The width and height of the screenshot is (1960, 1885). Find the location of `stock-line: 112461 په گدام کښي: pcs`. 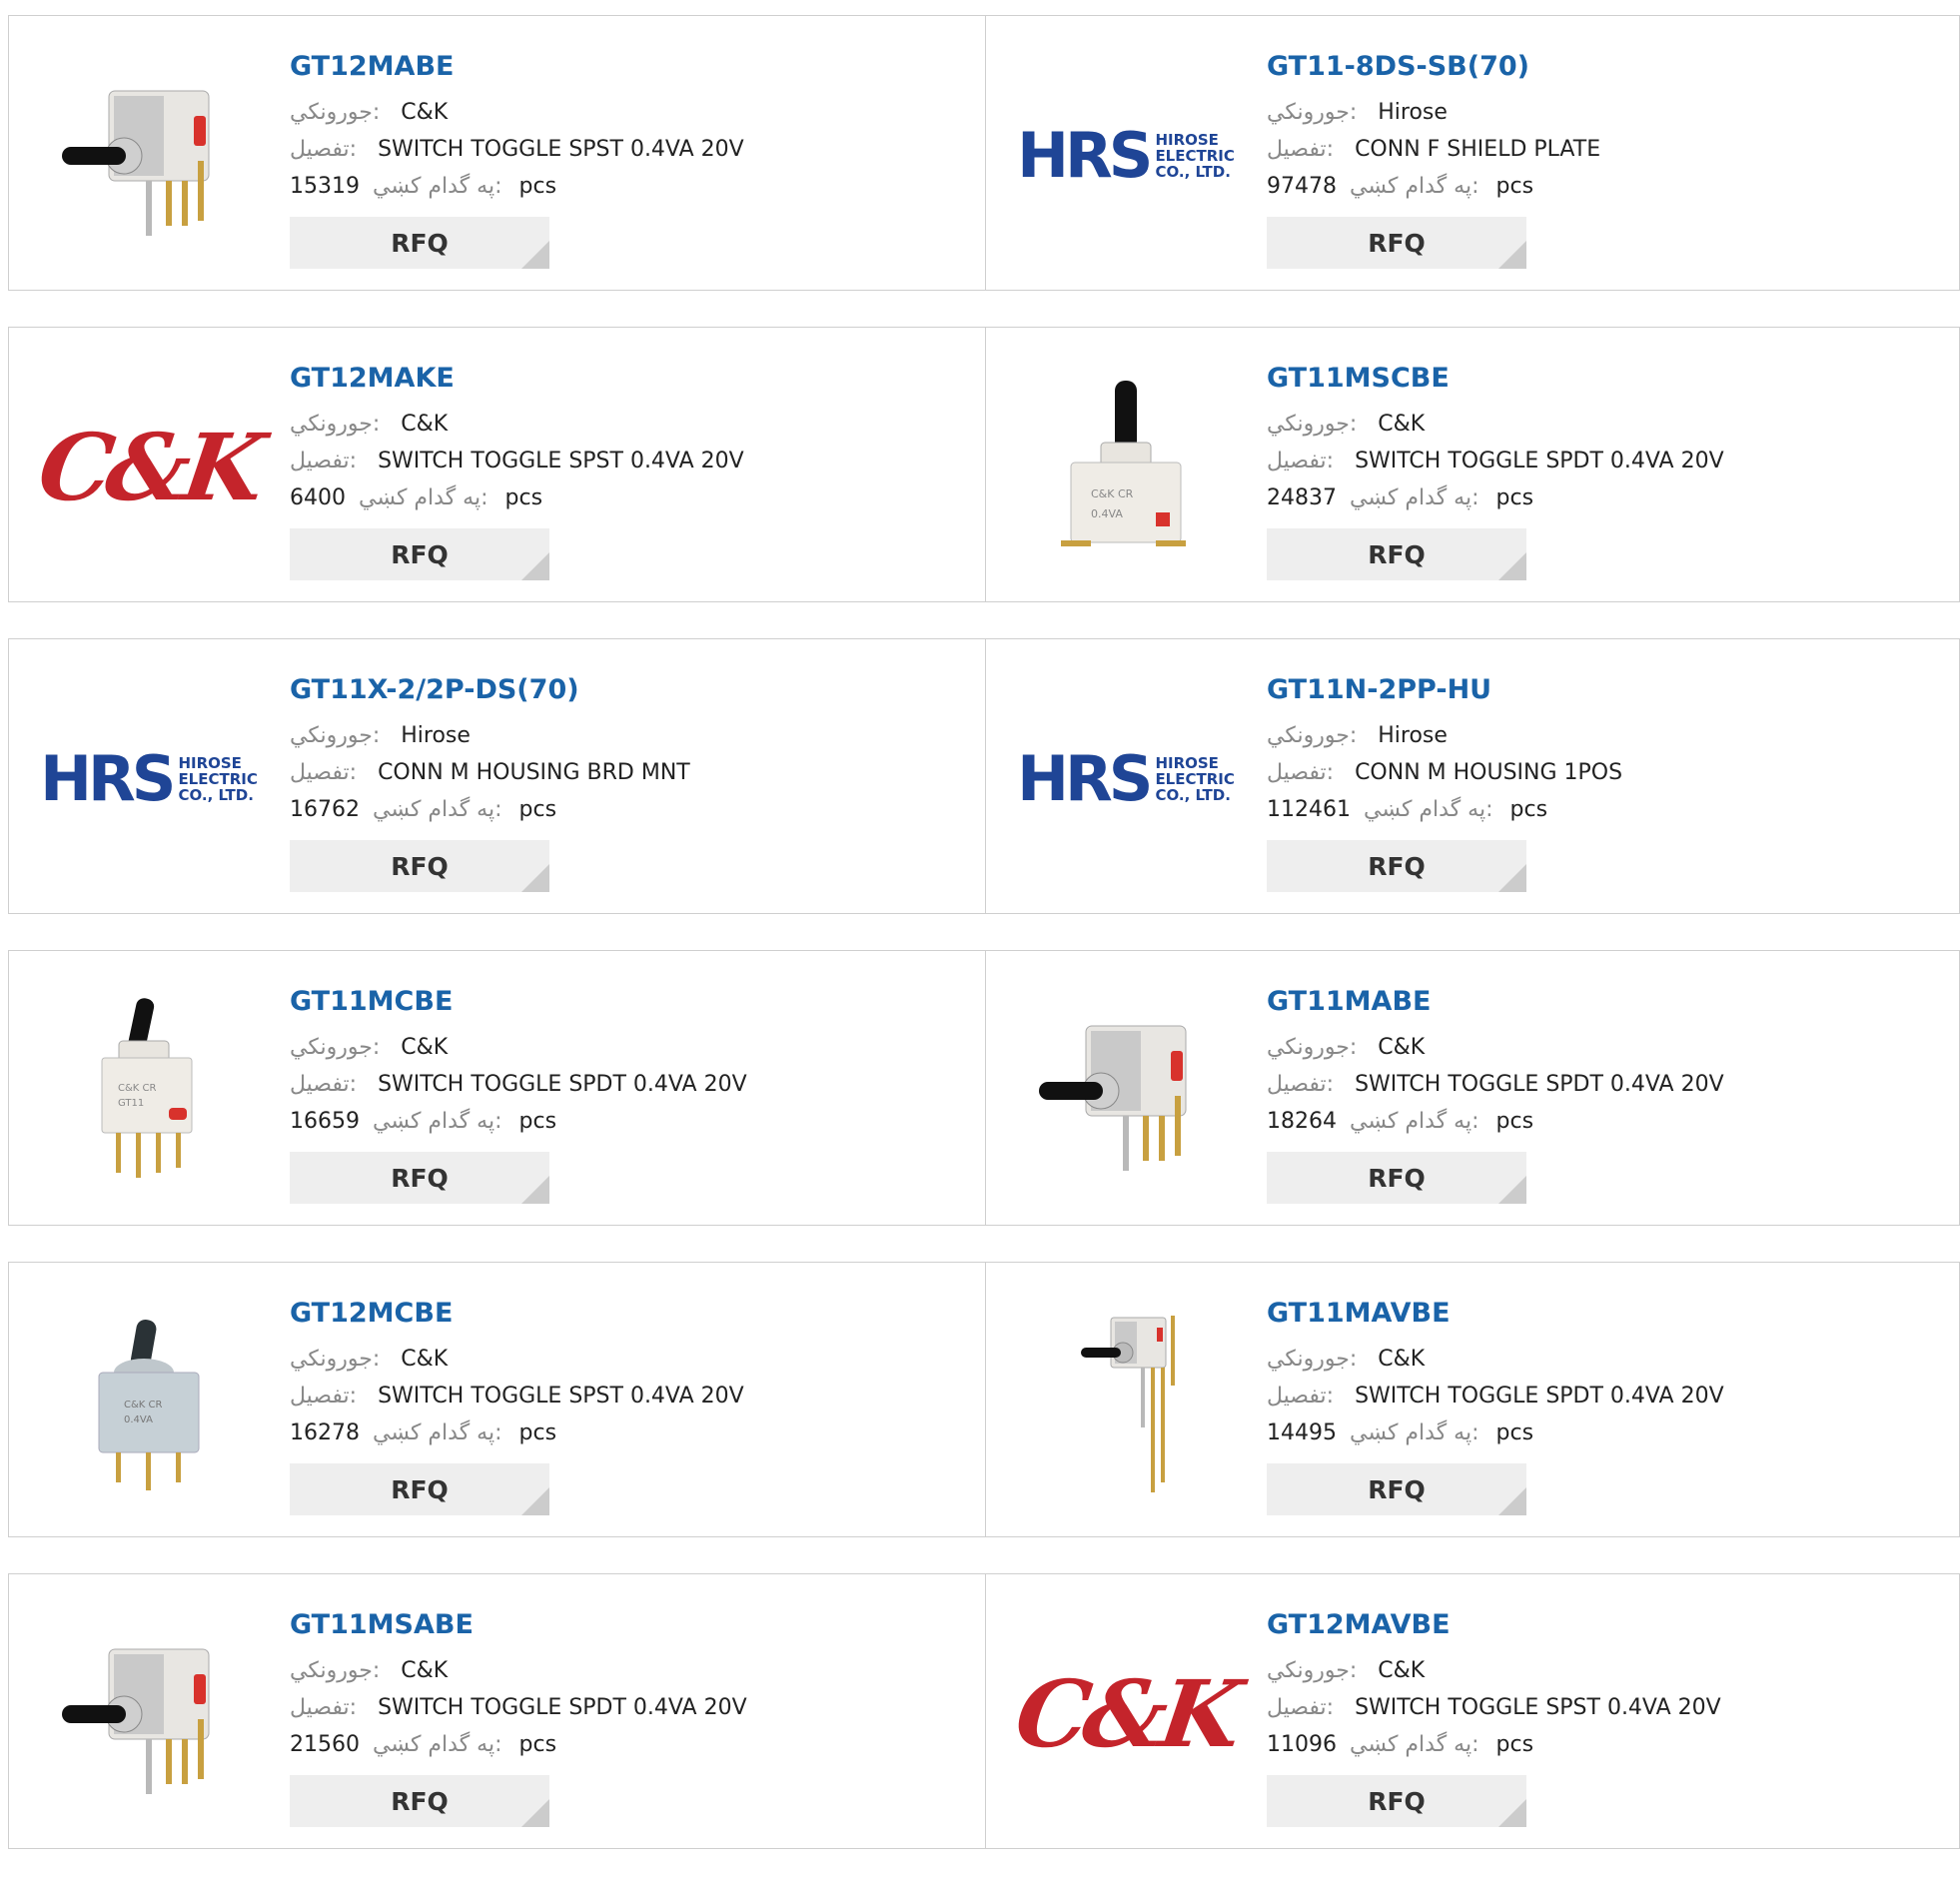

stock-line: 112461 په گدام کښي: pcs is located at coordinates (1444, 809).